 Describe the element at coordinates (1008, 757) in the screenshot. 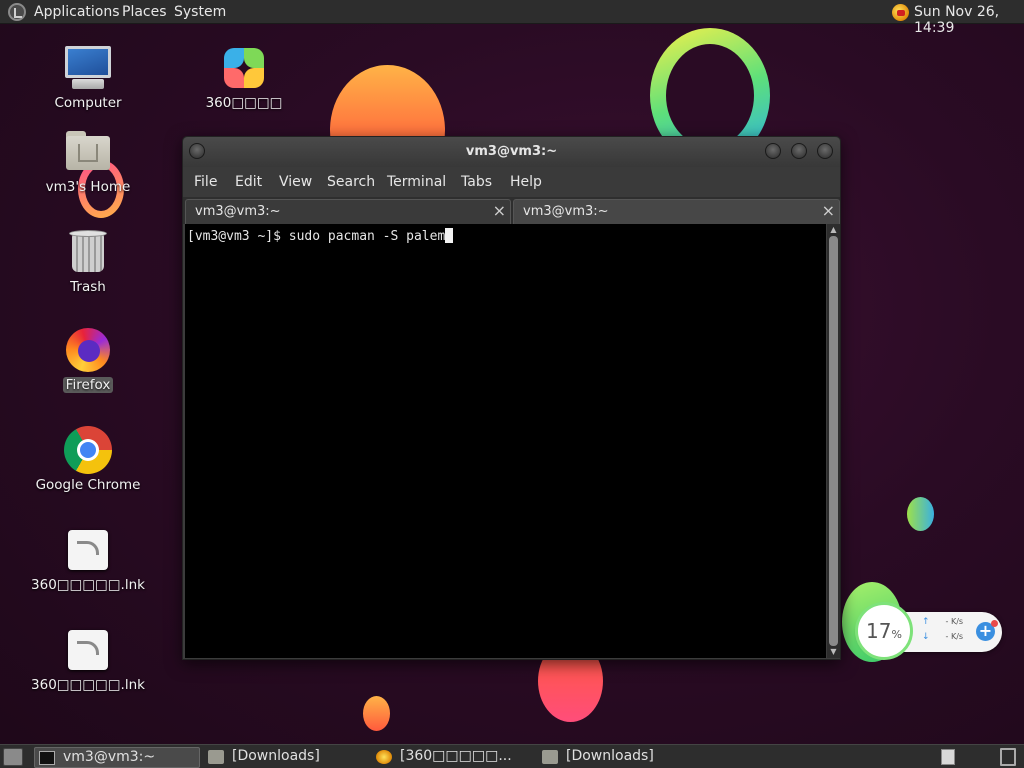

I see `trash-applet-icon` at that location.